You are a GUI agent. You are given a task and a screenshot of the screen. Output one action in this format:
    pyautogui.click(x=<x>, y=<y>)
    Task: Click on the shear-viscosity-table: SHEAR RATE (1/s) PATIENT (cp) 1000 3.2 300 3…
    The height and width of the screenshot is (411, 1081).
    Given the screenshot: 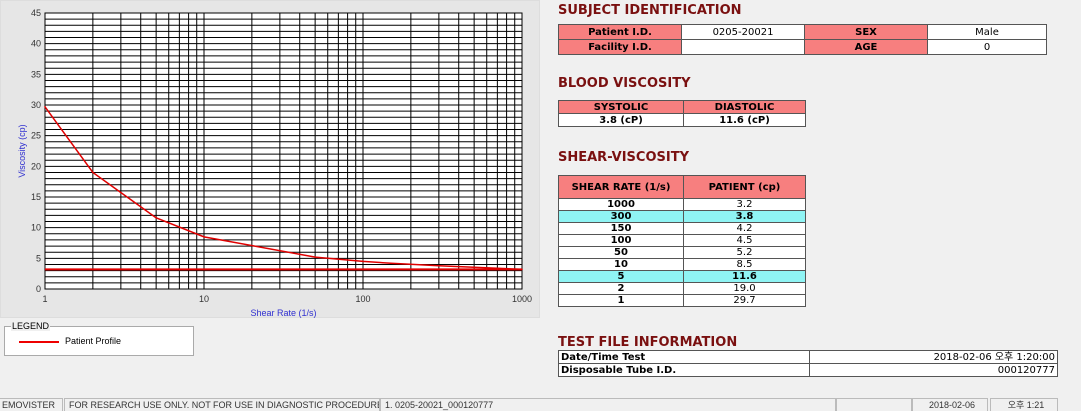 What is the action you would take?
    pyautogui.click(x=682, y=241)
    